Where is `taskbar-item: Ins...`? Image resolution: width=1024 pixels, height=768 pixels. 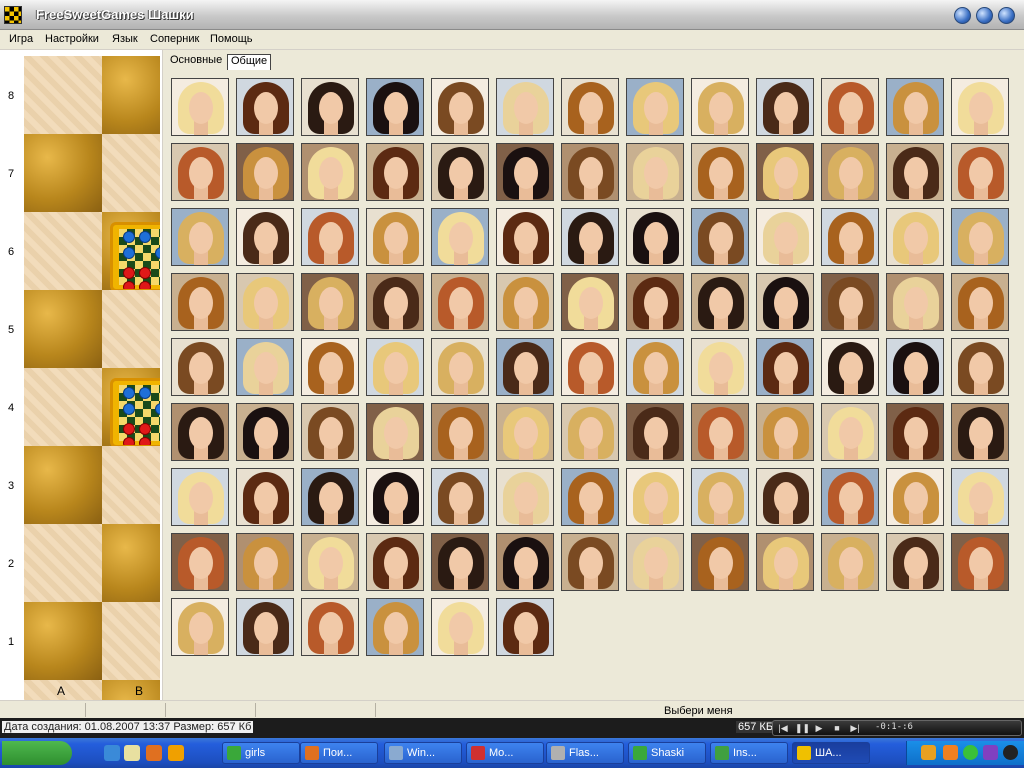 taskbar-item: Ins... is located at coordinates (749, 753).